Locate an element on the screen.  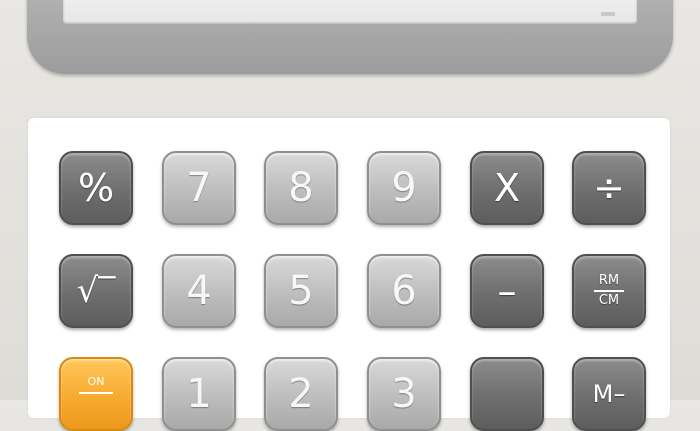
minus-button: – is located at coordinates (507, 291).